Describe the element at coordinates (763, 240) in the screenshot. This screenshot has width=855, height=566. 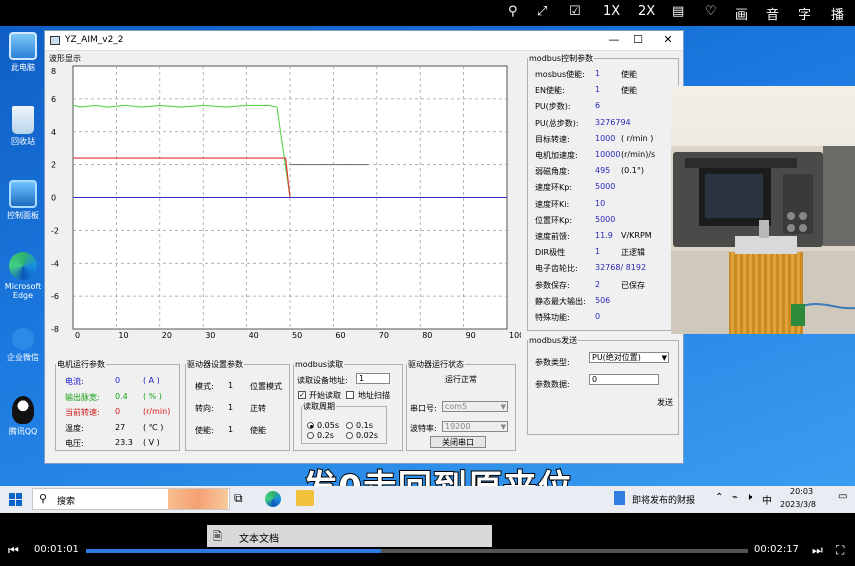
I see `motor-photo-image` at that location.